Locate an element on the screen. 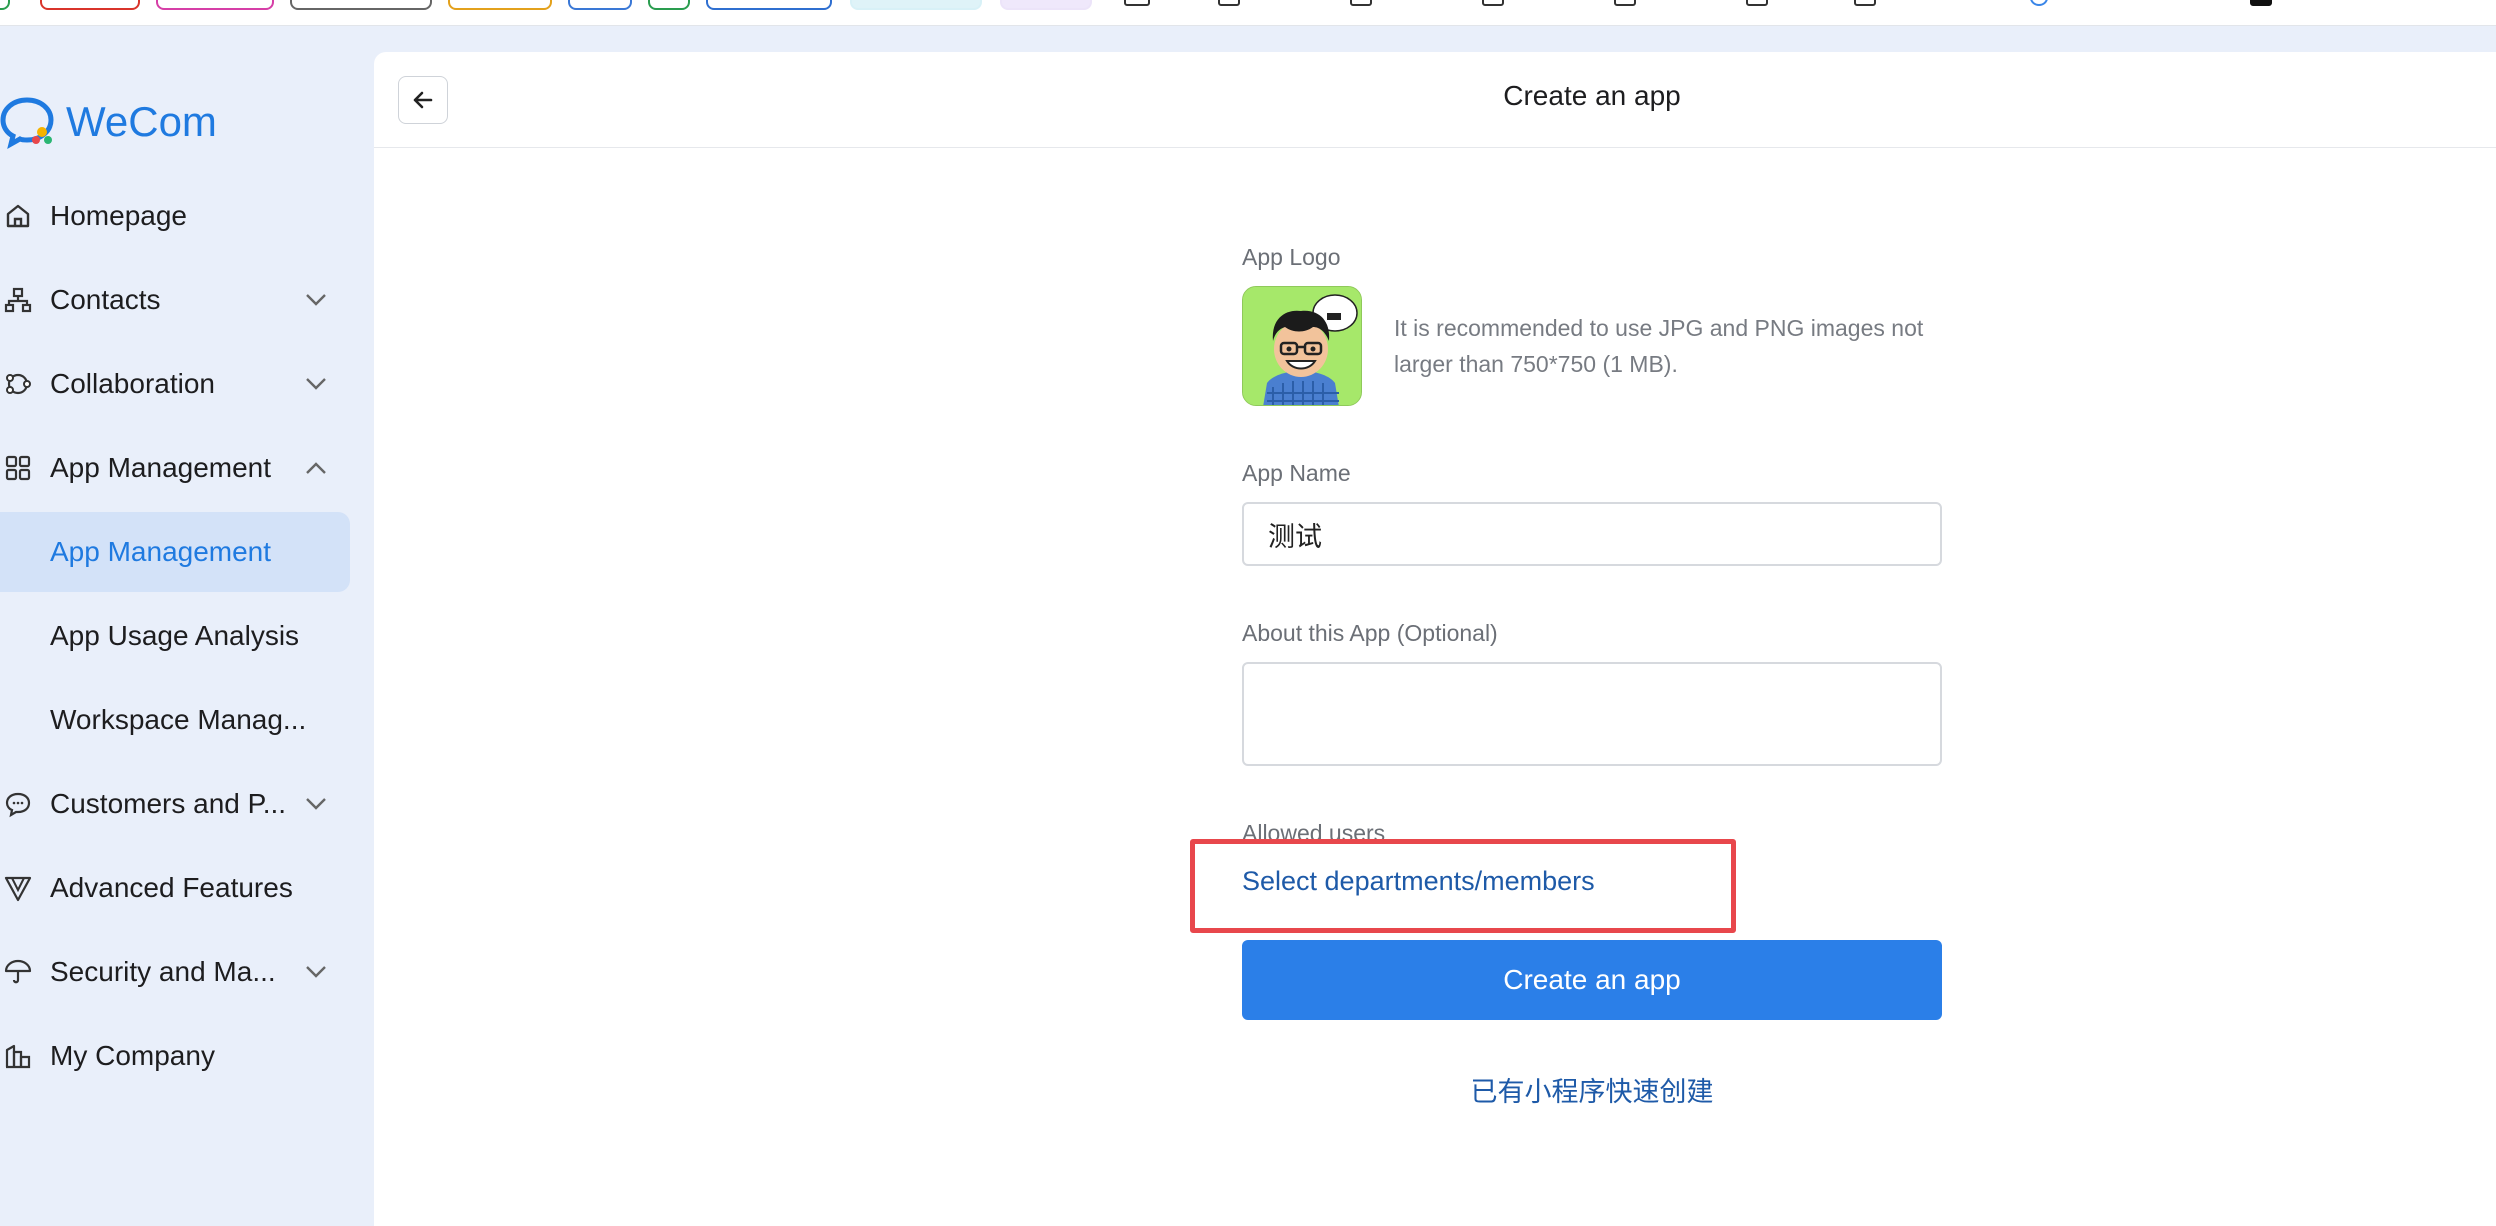 This screenshot has height=1226, width=2496. filter-v-icon is located at coordinates (18, 888).